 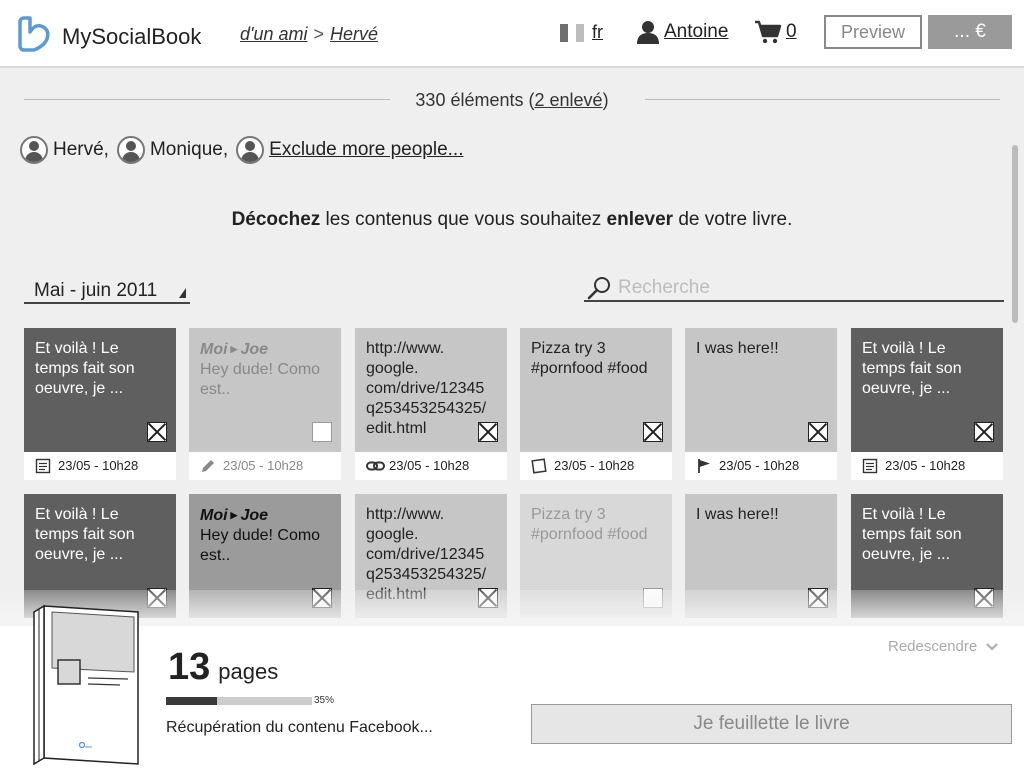 What do you see at coordinates (375, 466) in the screenshot?
I see `link-icon` at bounding box center [375, 466].